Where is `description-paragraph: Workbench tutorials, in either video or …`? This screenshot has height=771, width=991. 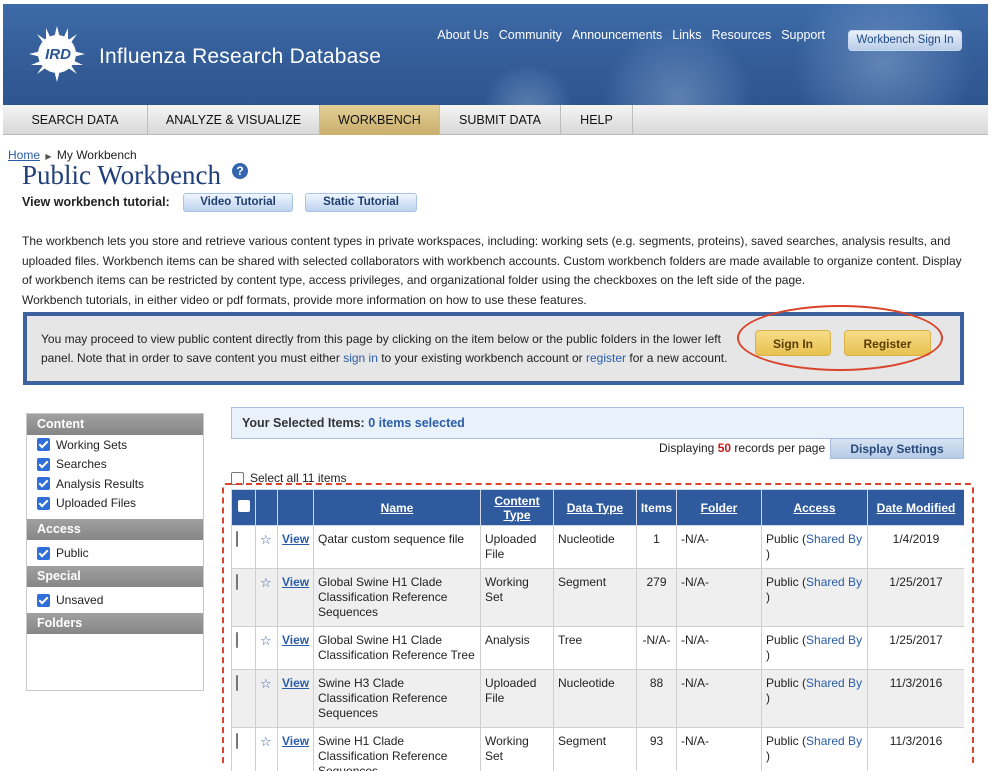 description-paragraph: Workbench tutorials, in either video or … is located at coordinates (304, 299).